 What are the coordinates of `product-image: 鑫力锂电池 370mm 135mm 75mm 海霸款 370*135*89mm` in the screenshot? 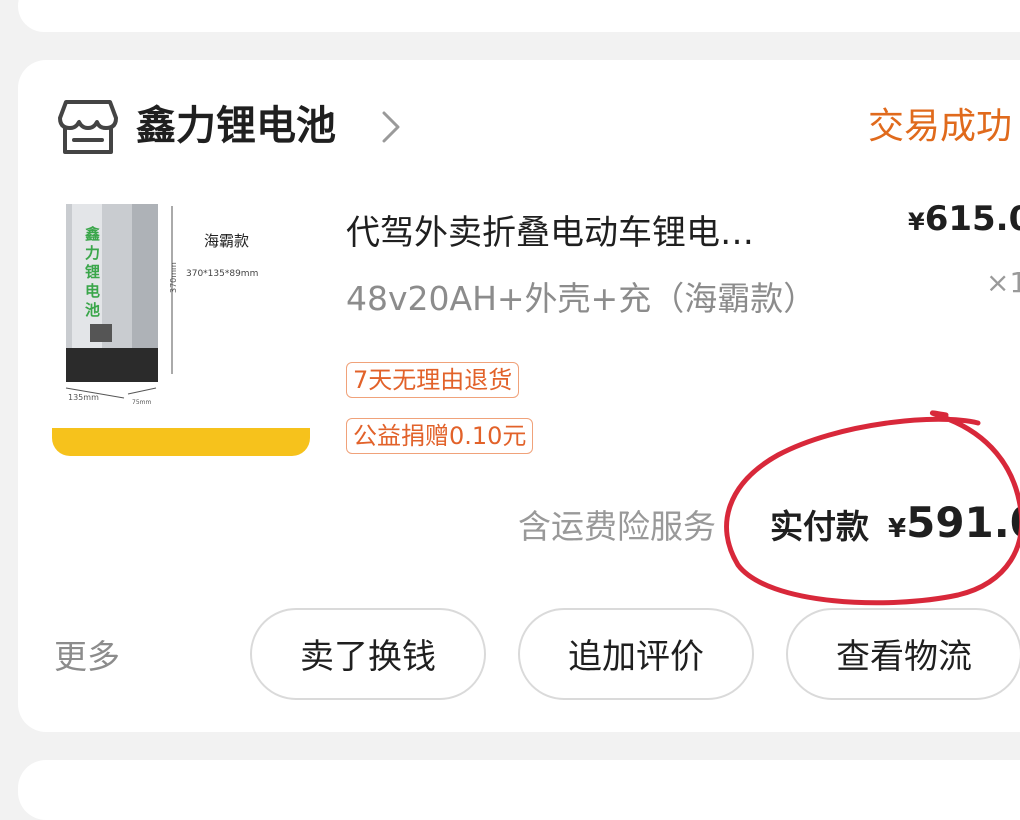 It's located at (181, 327).